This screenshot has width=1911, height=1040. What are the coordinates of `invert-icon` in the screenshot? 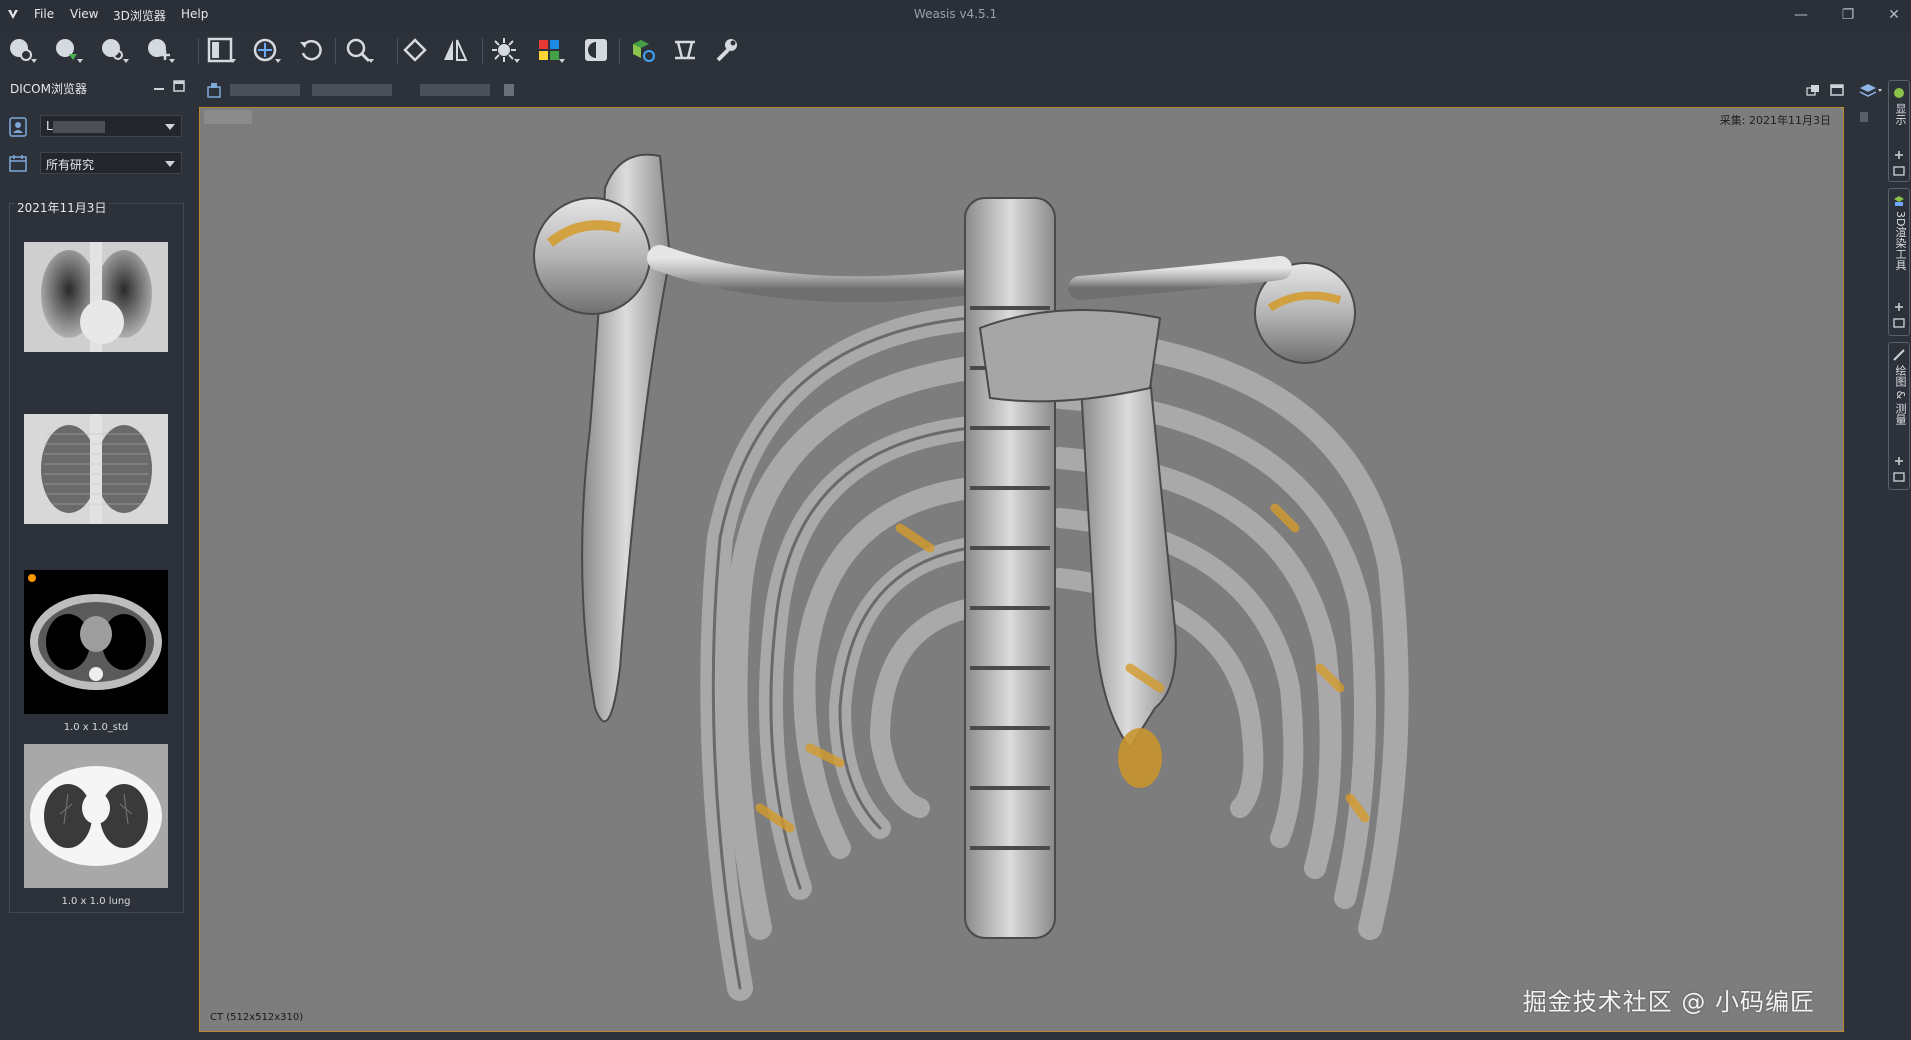 It's located at (596, 50).